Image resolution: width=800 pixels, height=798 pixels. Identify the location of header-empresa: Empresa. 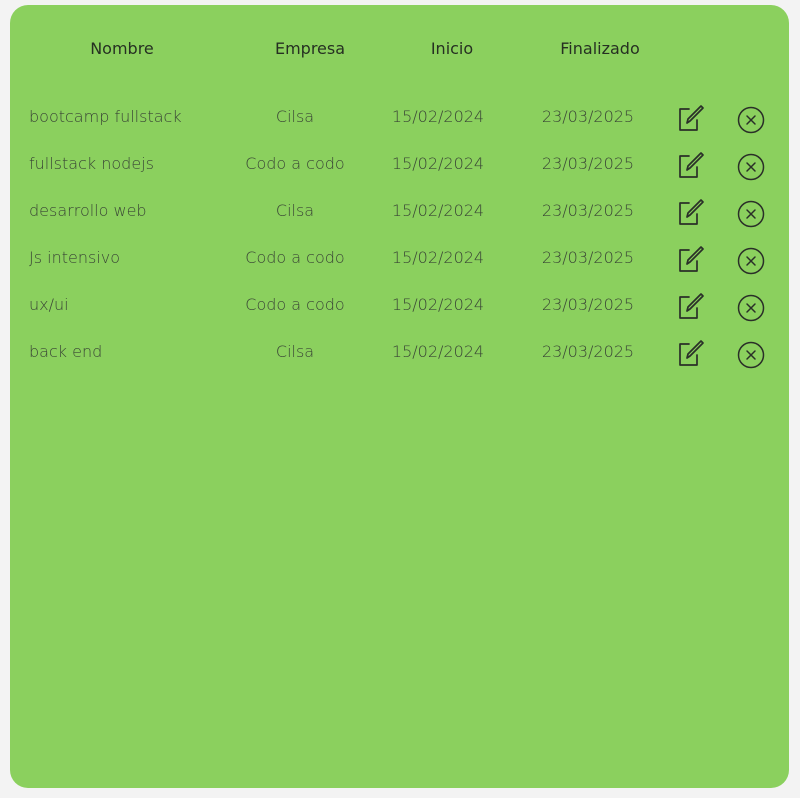
(310, 48).